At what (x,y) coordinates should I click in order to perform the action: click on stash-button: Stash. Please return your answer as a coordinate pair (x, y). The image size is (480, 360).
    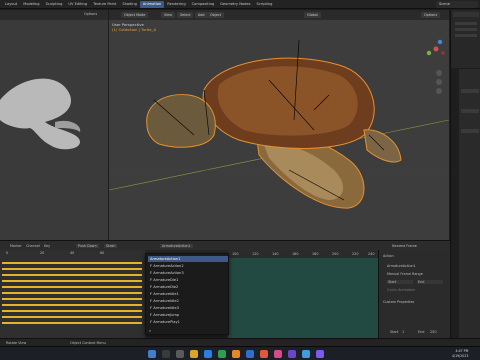
    Looking at the image, I should click on (111, 245).